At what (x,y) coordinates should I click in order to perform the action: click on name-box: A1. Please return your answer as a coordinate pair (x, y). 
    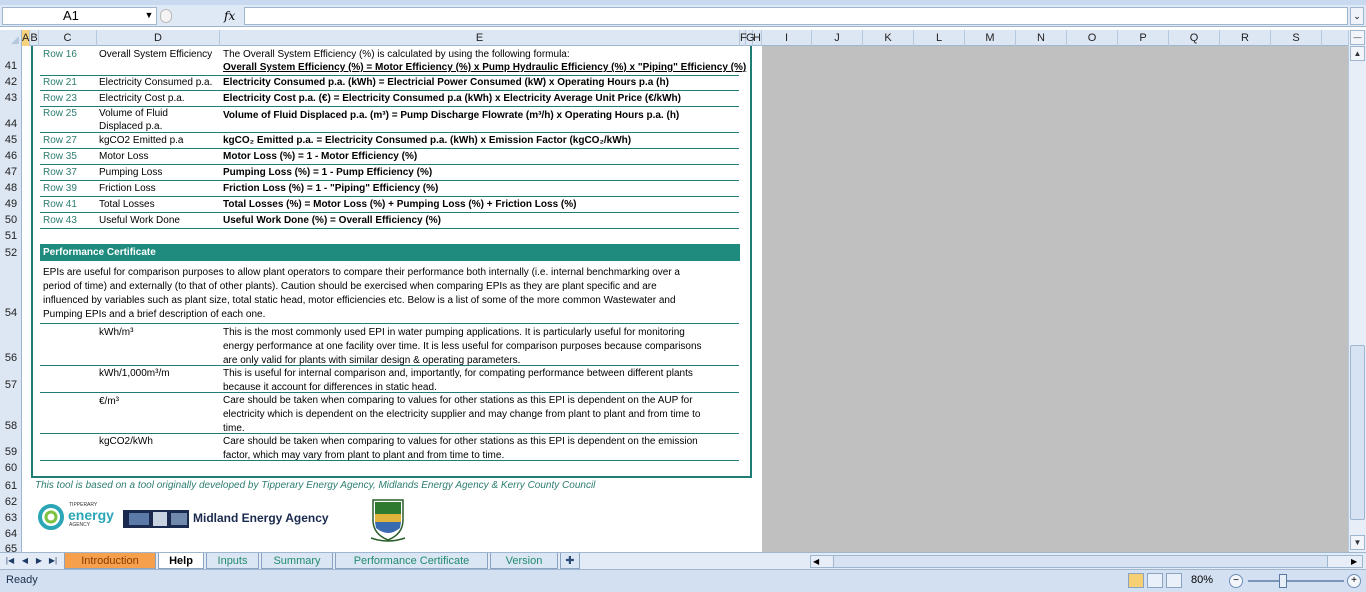
    Looking at the image, I should click on (79, 16).